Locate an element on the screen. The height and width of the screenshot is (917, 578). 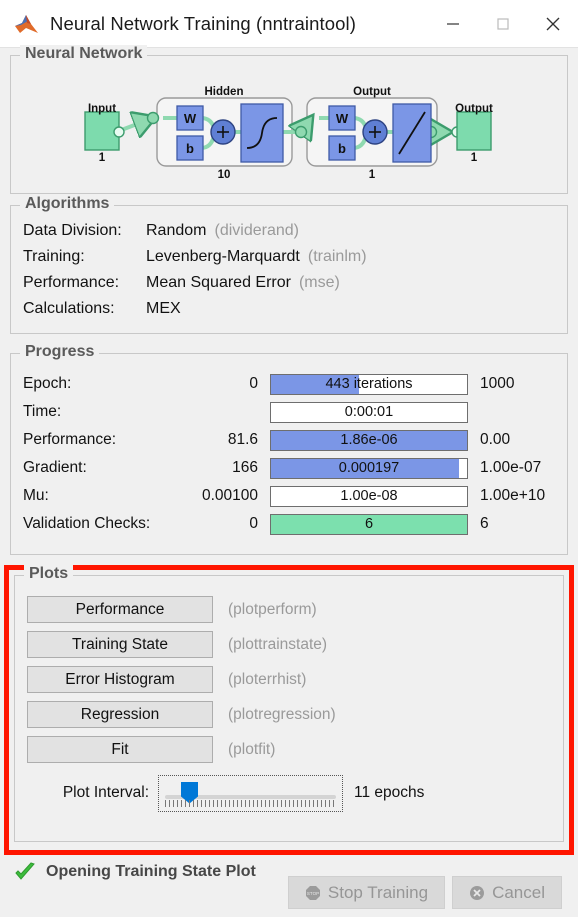
hidden-layer-label: Hidden is located at coordinates (224, 92).